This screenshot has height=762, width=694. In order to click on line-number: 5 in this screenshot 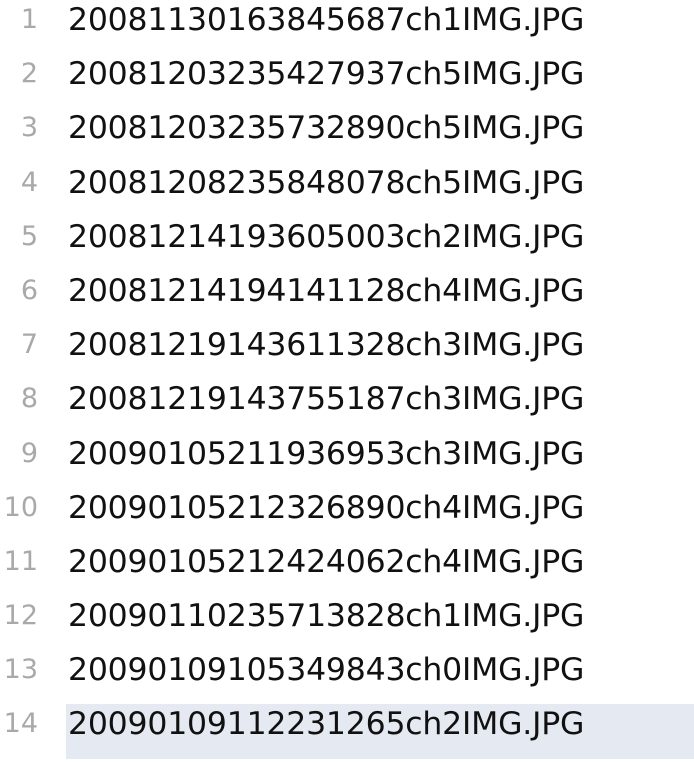, I will do `click(29, 236)`.